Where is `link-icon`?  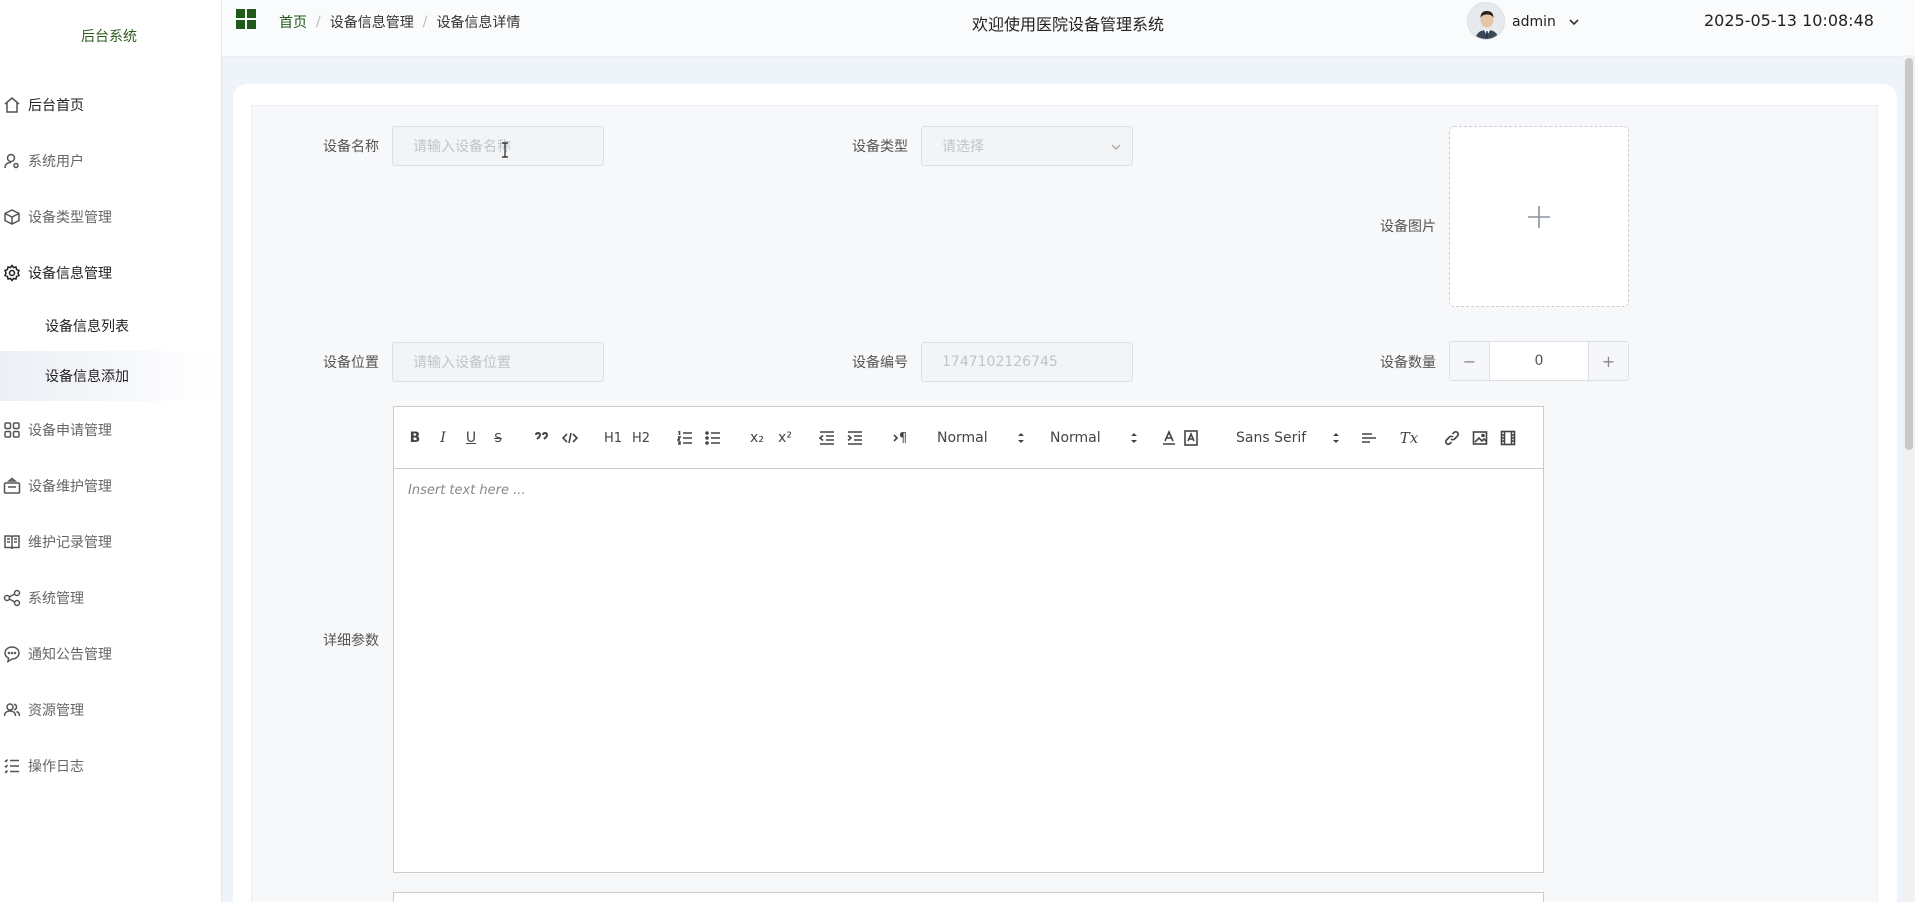 link-icon is located at coordinates (1452, 438).